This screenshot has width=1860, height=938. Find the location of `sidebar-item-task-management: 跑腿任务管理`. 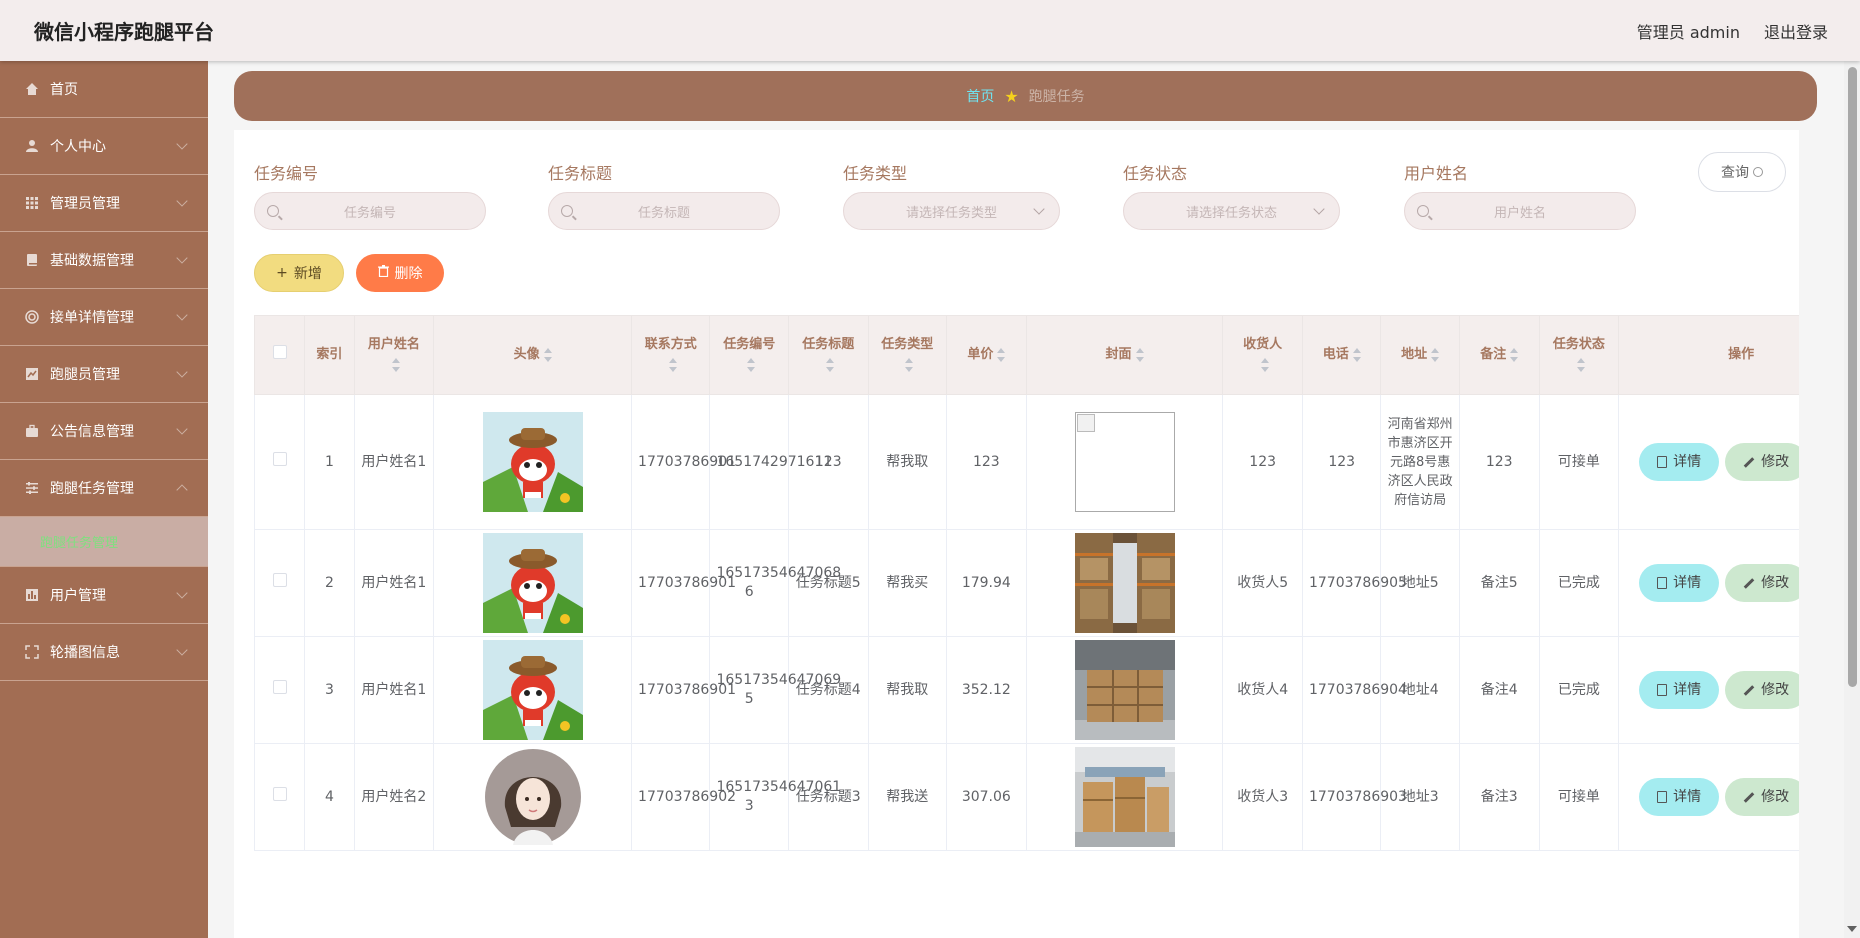

sidebar-item-task-management: 跑腿任务管理 is located at coordinates (104, 488).